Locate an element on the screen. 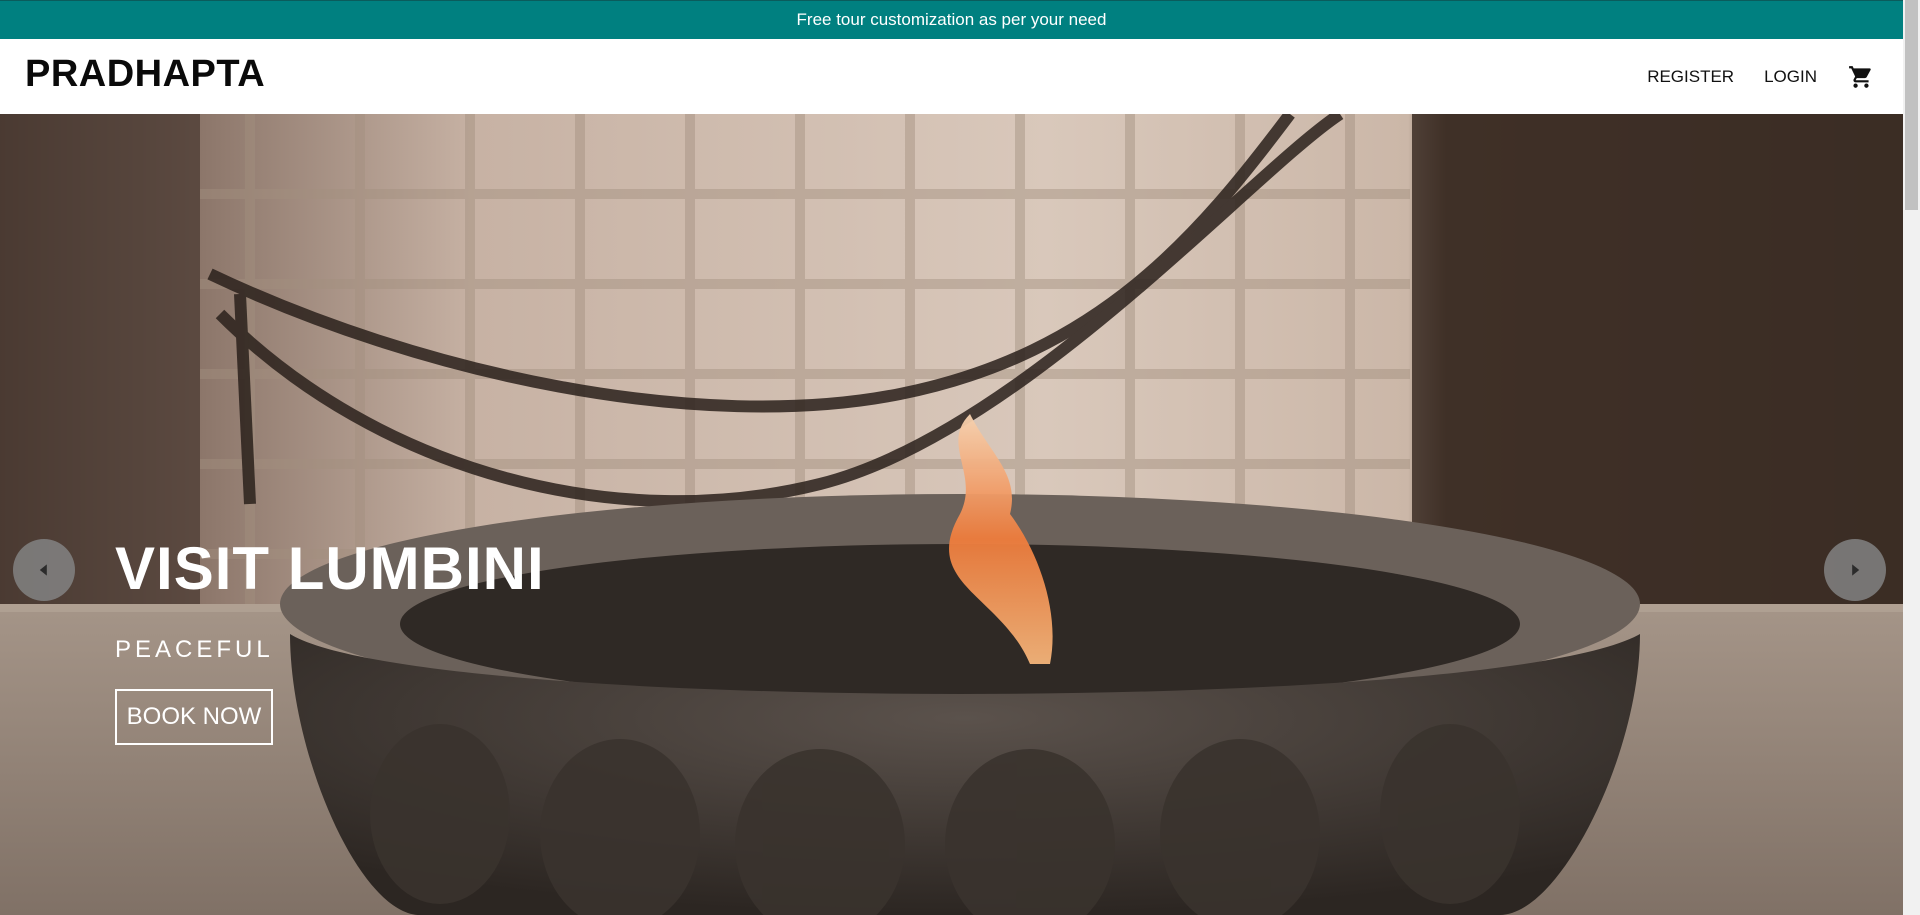  register-link: REGISTER is located at coordinates (1690, 77).